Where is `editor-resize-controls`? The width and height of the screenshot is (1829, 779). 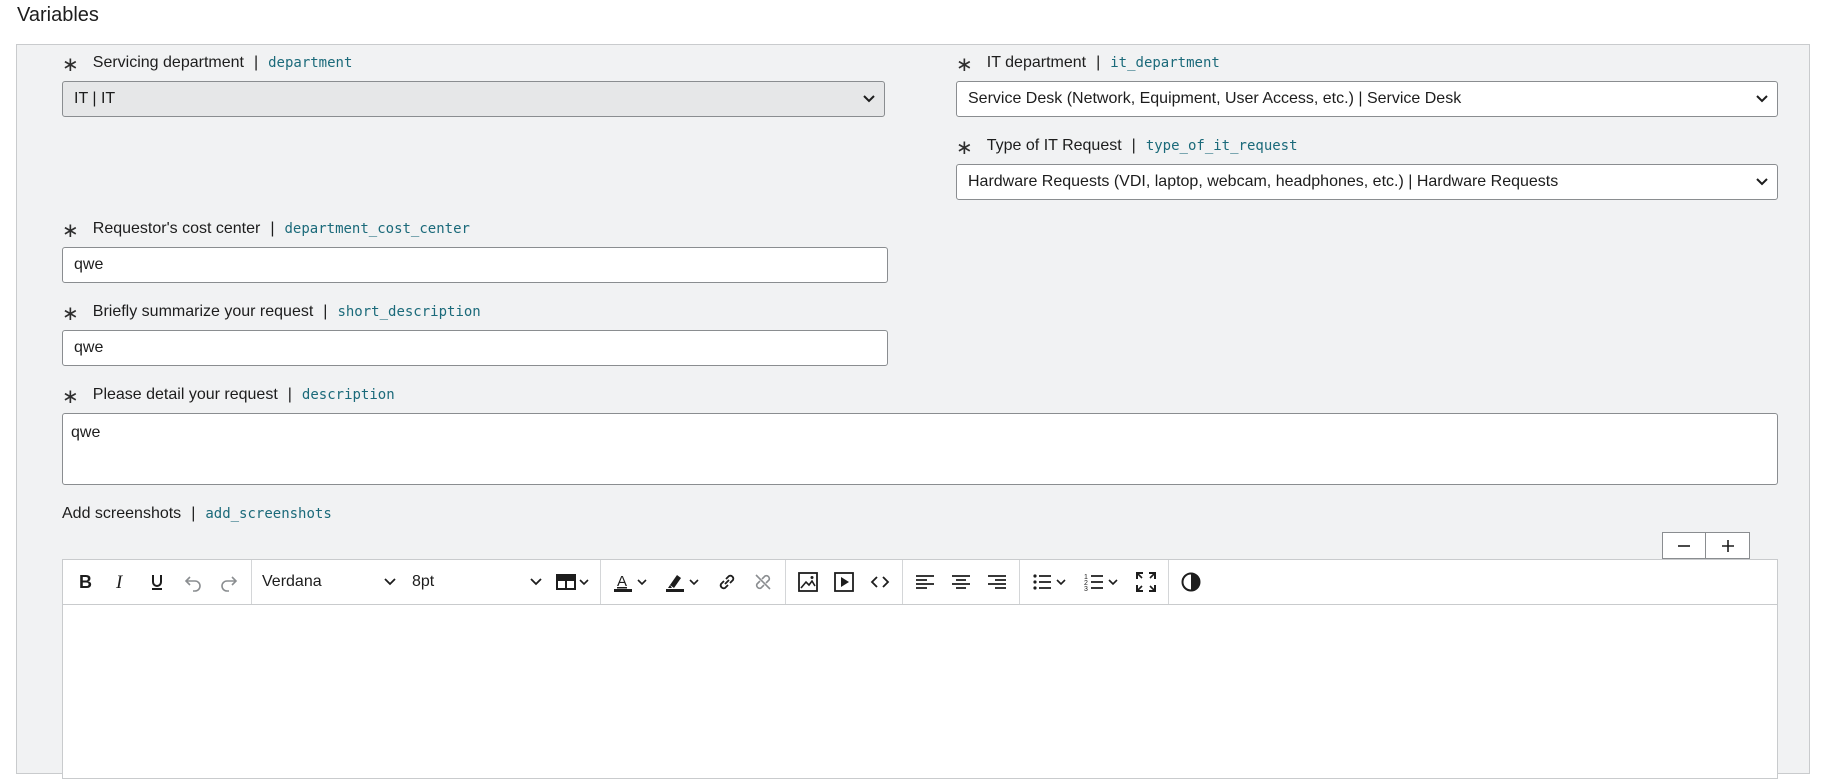 editor-resize-controls is located at coordinates (1706, 545).